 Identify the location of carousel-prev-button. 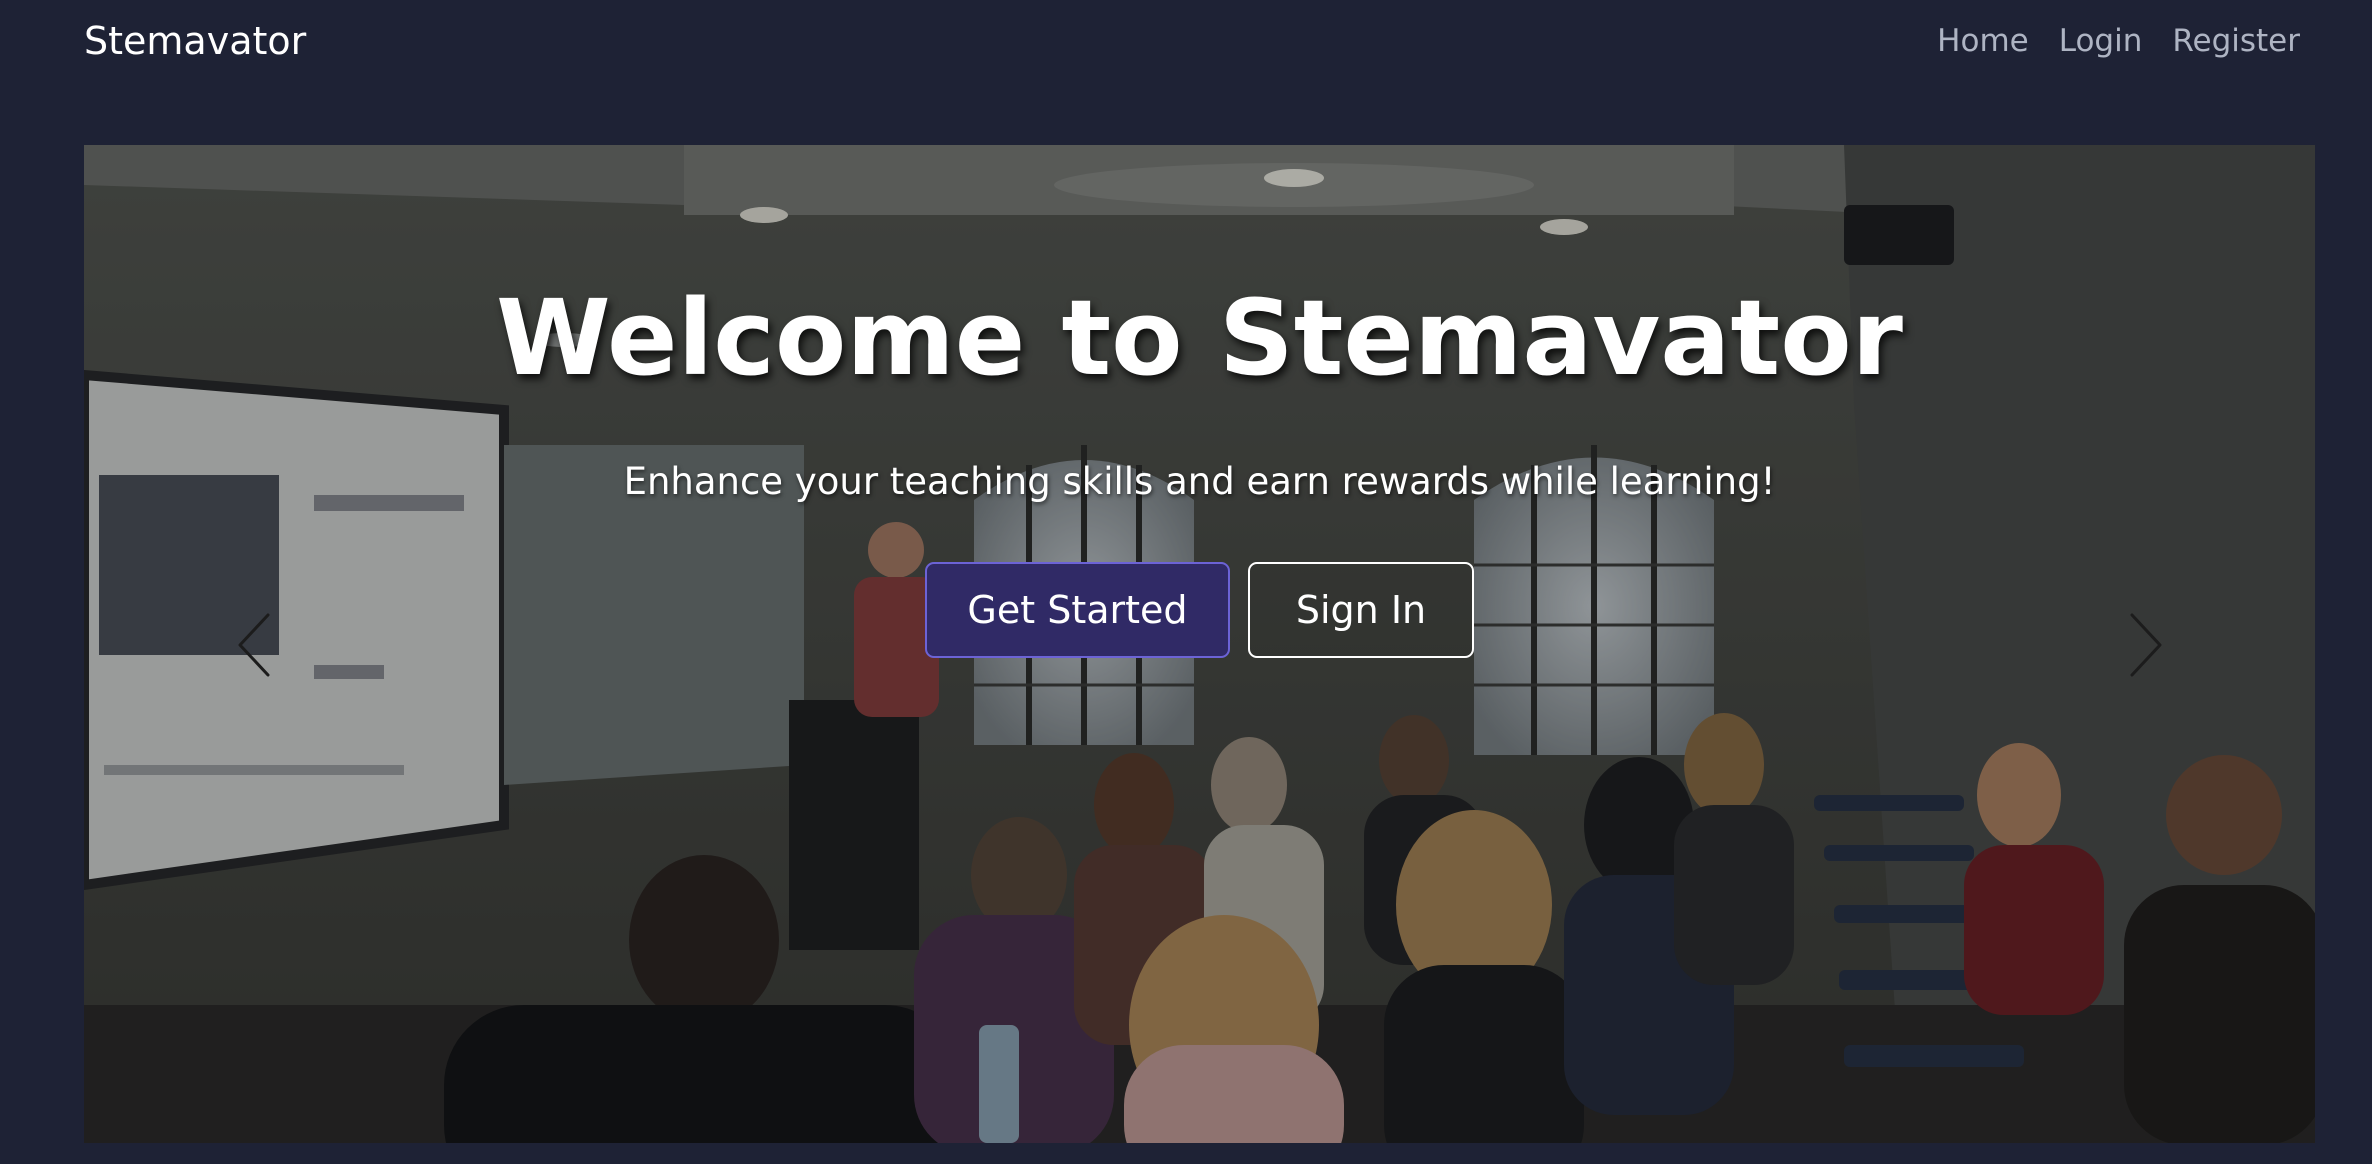
(254, 645).